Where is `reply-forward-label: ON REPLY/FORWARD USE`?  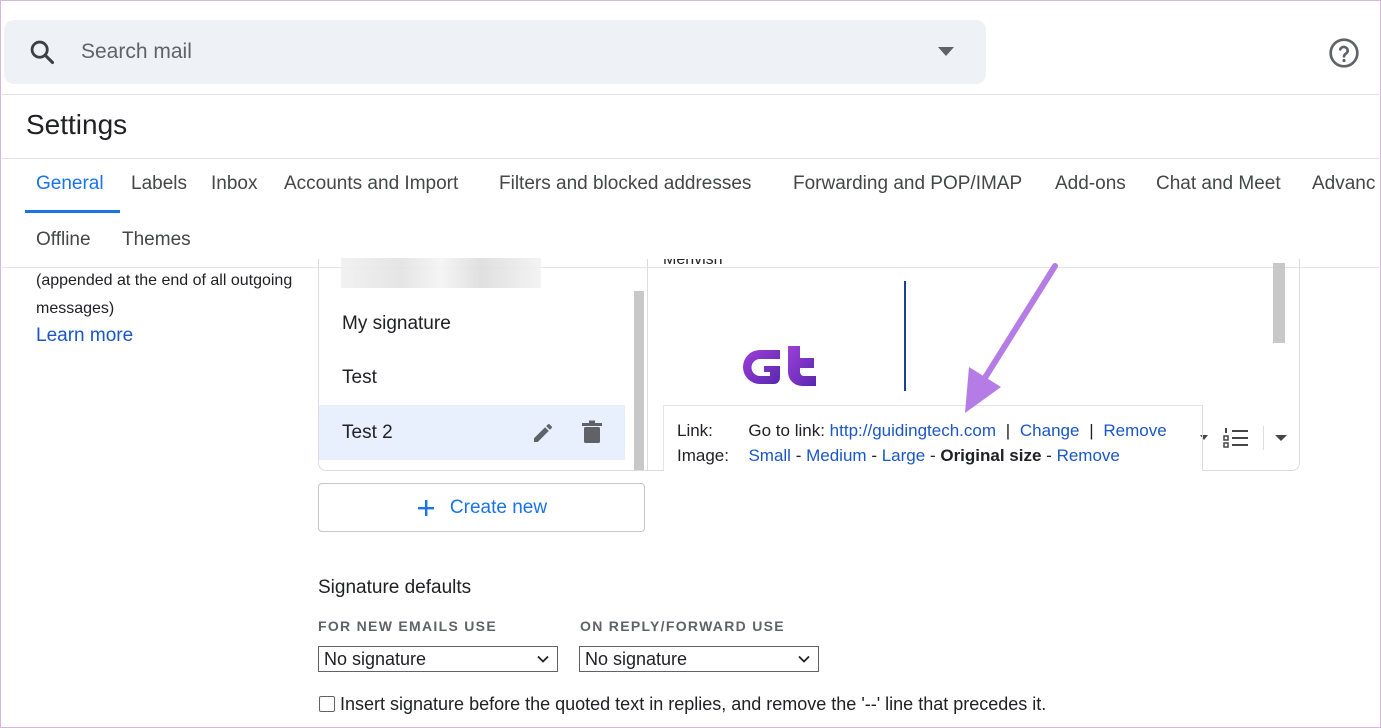 reply-forward-label: ON REPLY/FORWARD USE is located at coordinates (682, 626).